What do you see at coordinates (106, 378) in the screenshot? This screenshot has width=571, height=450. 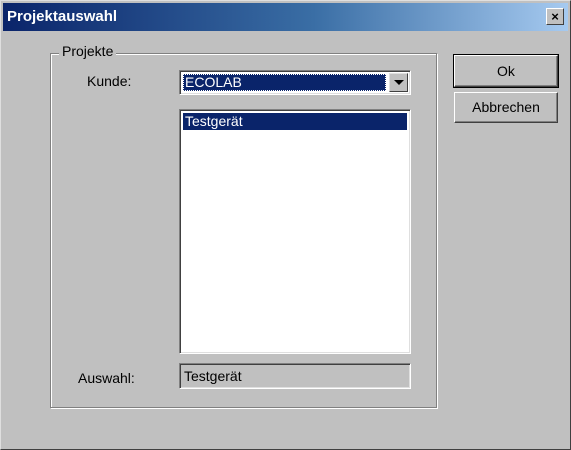 I see `selection-label: Auswahl:` at bounding box center [106, 378].